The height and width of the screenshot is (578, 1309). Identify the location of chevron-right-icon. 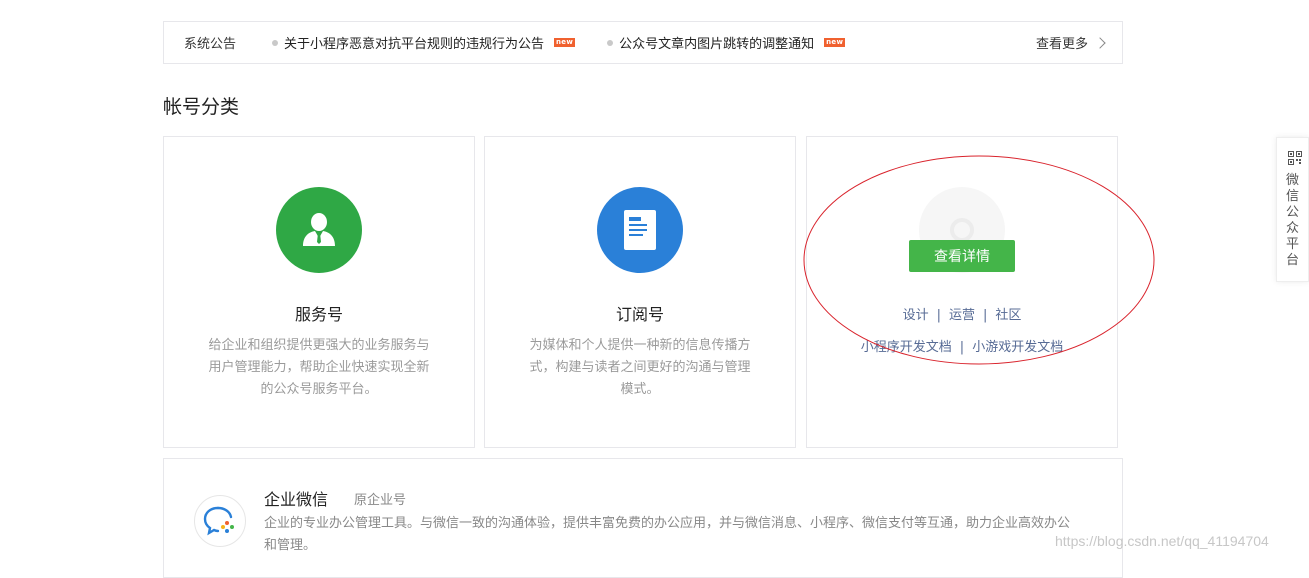
(1100, 42).